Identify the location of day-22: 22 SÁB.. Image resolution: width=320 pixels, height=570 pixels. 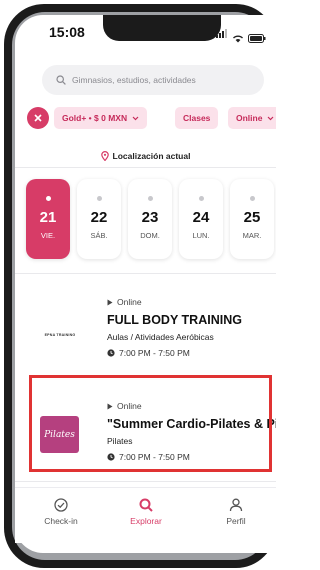
(99, 219).